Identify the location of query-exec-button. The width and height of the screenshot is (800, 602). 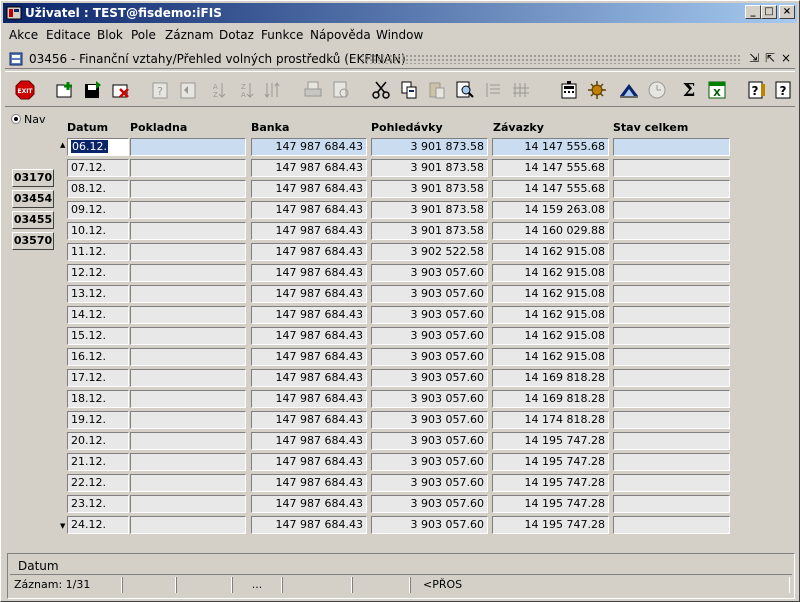
(189, 90).